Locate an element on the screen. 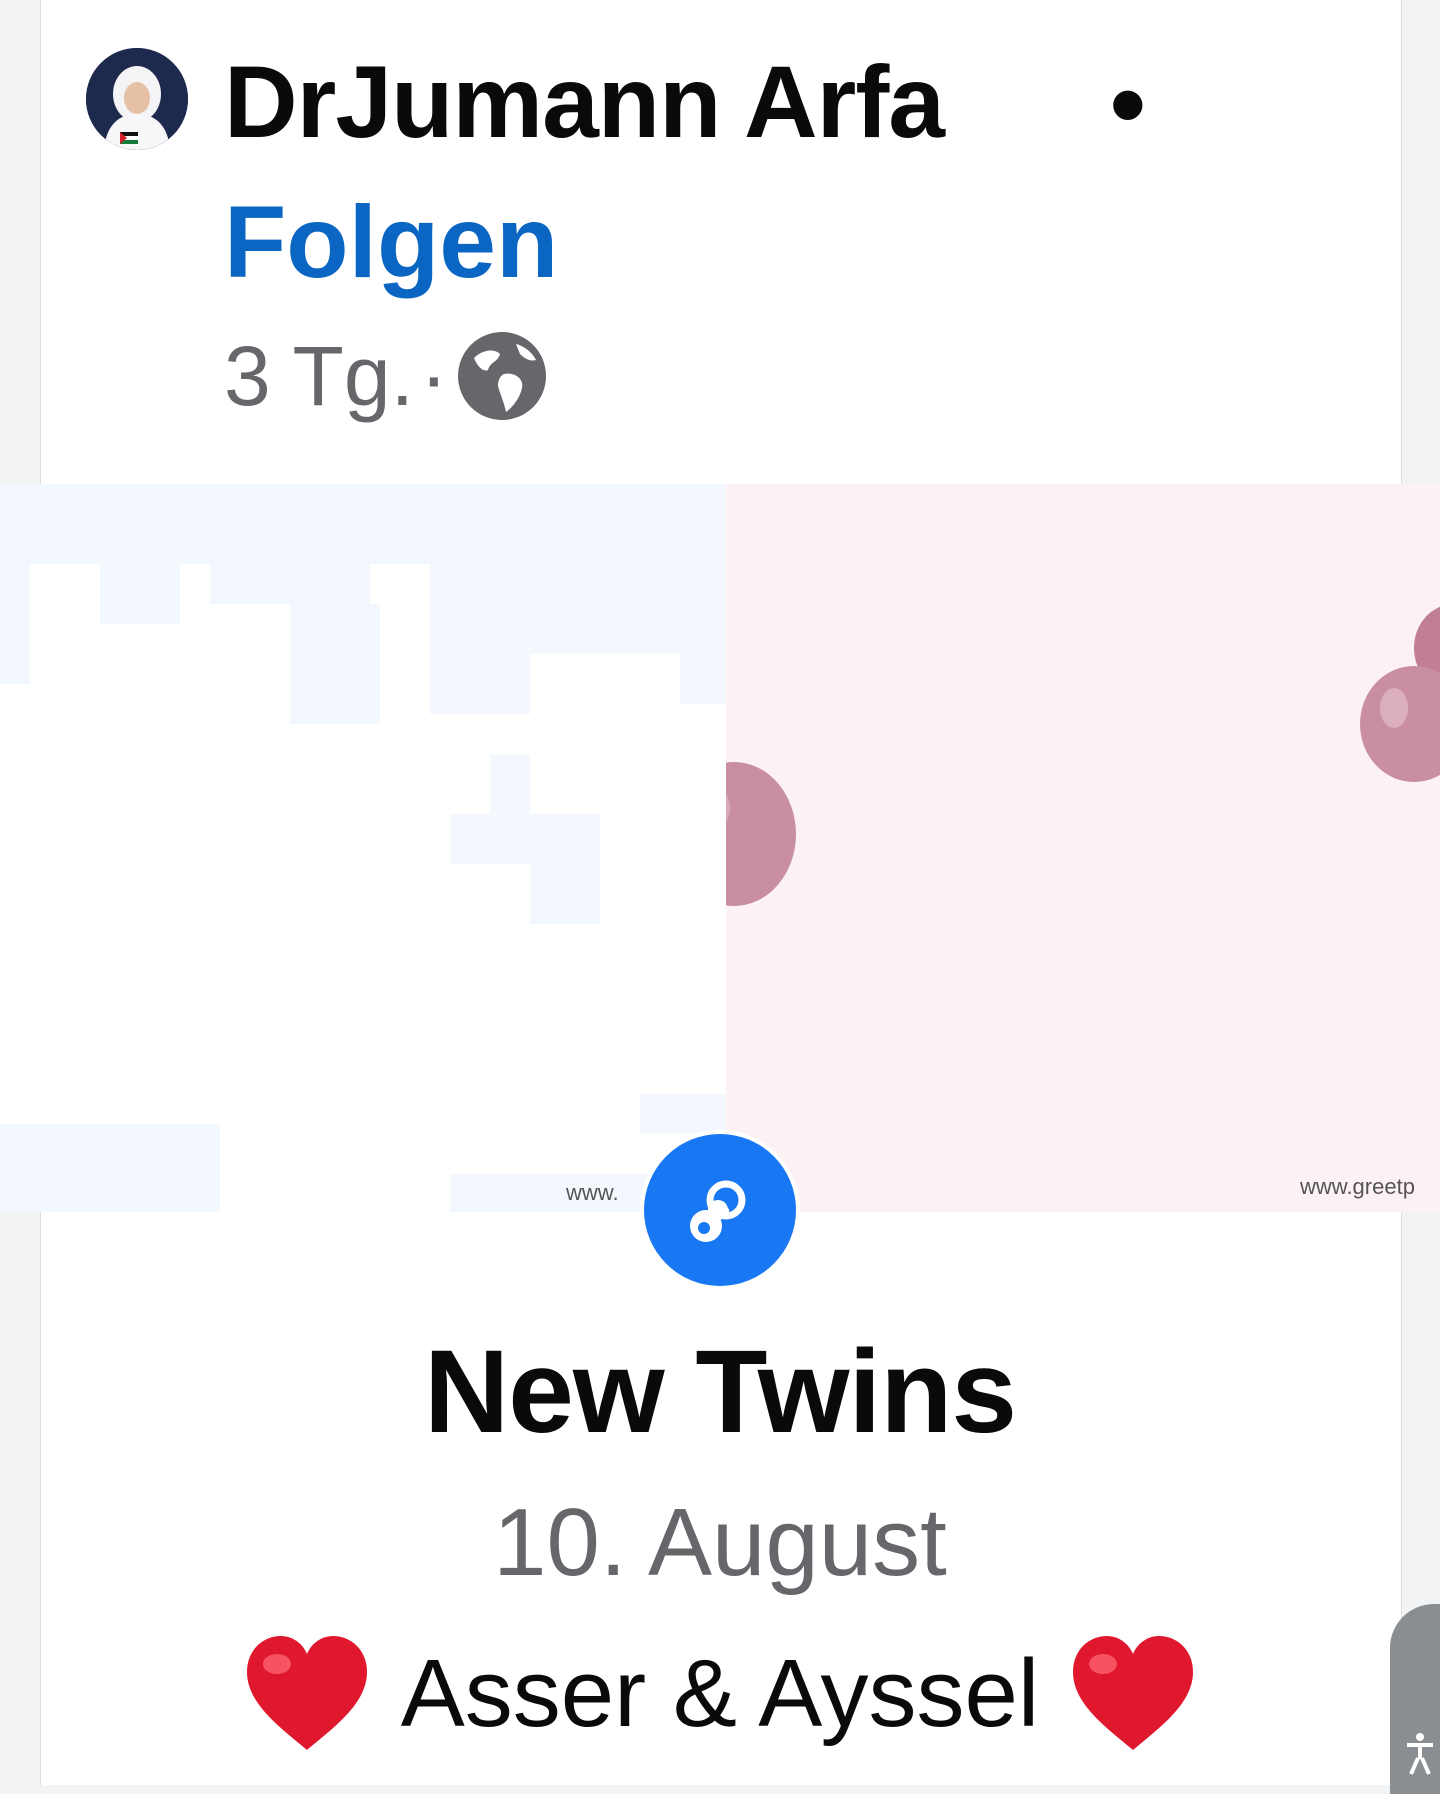  event-names-row: Asser & Ayssel is located at coordinates (720, 1694).